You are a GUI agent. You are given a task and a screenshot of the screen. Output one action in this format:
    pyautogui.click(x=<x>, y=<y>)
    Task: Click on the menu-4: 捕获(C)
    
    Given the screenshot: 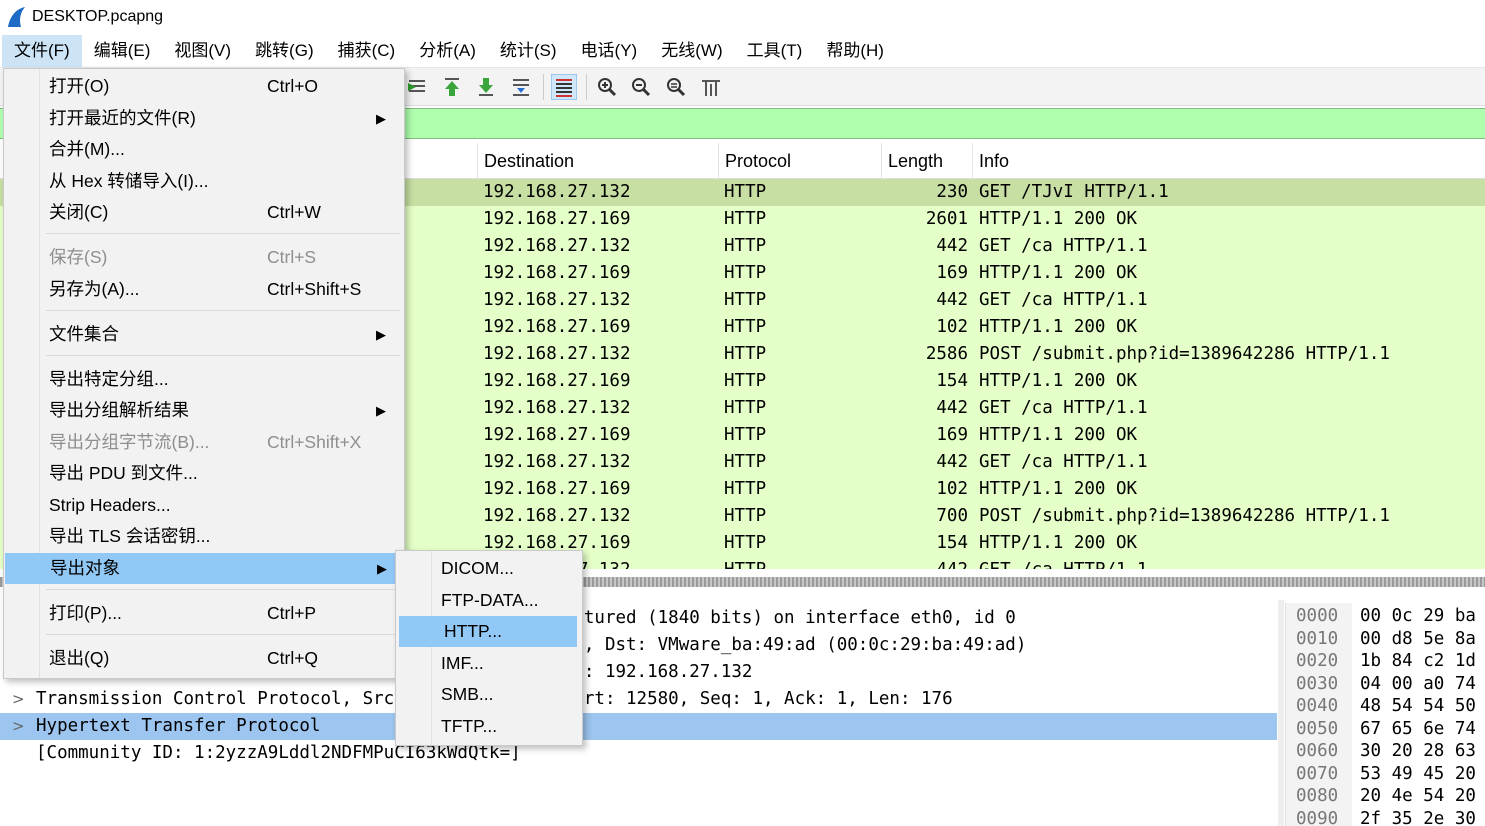 What is the action you would take?
    pyautogui.click(x=367, y=51)
    